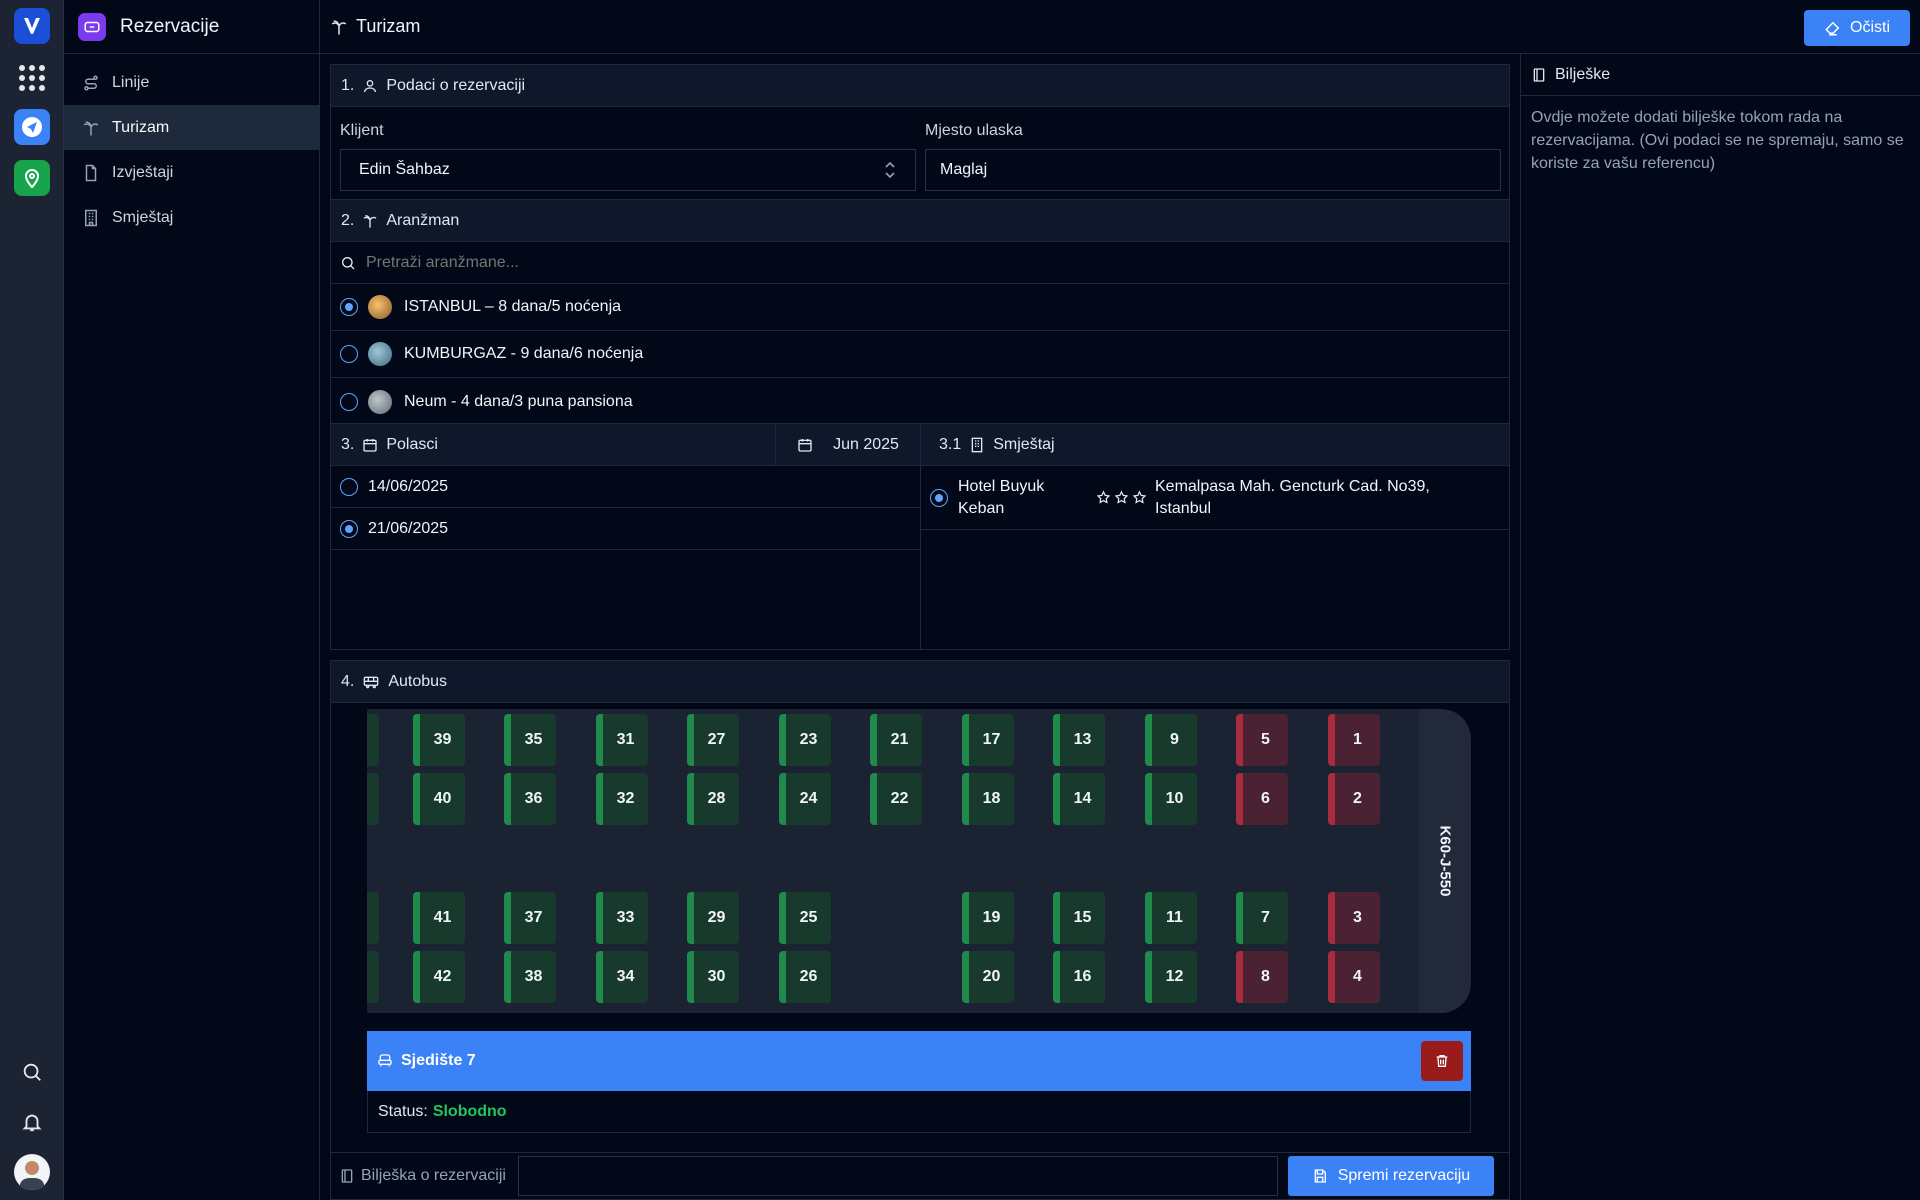  I want to click on package-name: Neum - 4 dana/3 puna pansiona, so click(518, 401).